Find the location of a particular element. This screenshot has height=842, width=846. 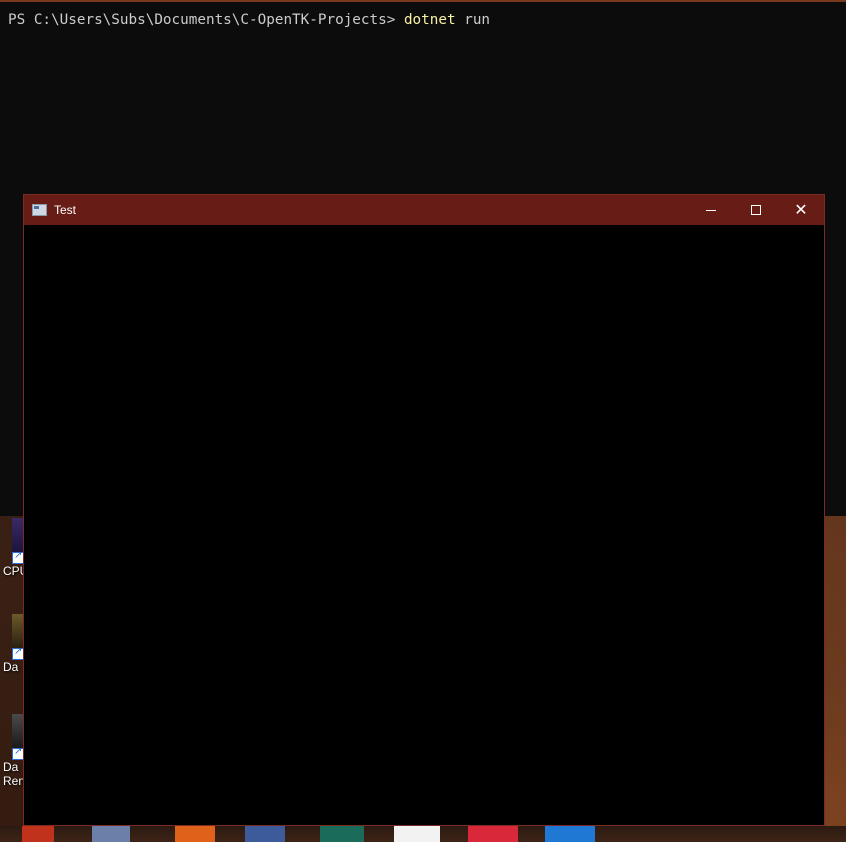

command-name: dotnet is located at coordinates (429, 20).